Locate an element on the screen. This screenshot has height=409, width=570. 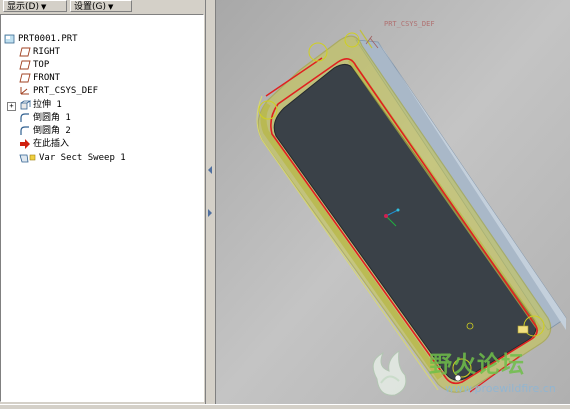
tree-item-label: FRONT is located at coordinates (47, 78).